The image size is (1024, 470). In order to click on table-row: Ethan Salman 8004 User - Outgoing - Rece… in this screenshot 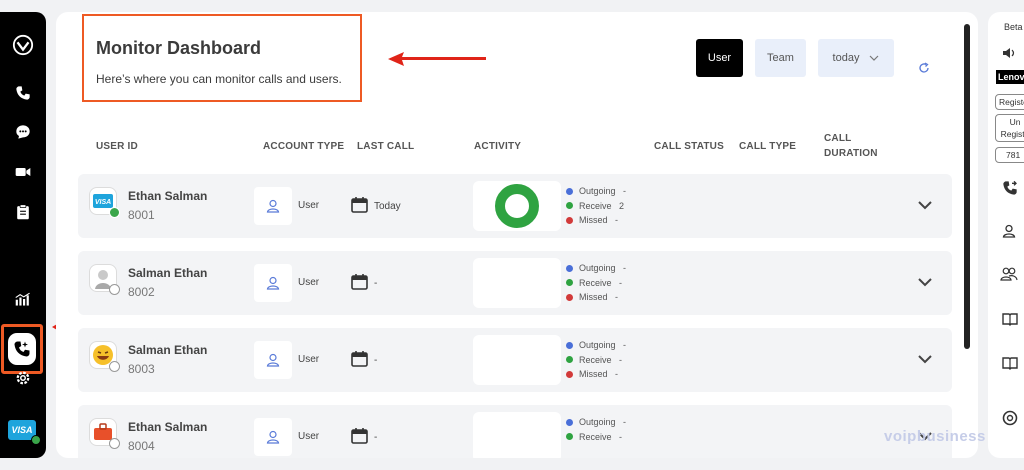, I will do `click(515, 431)`.